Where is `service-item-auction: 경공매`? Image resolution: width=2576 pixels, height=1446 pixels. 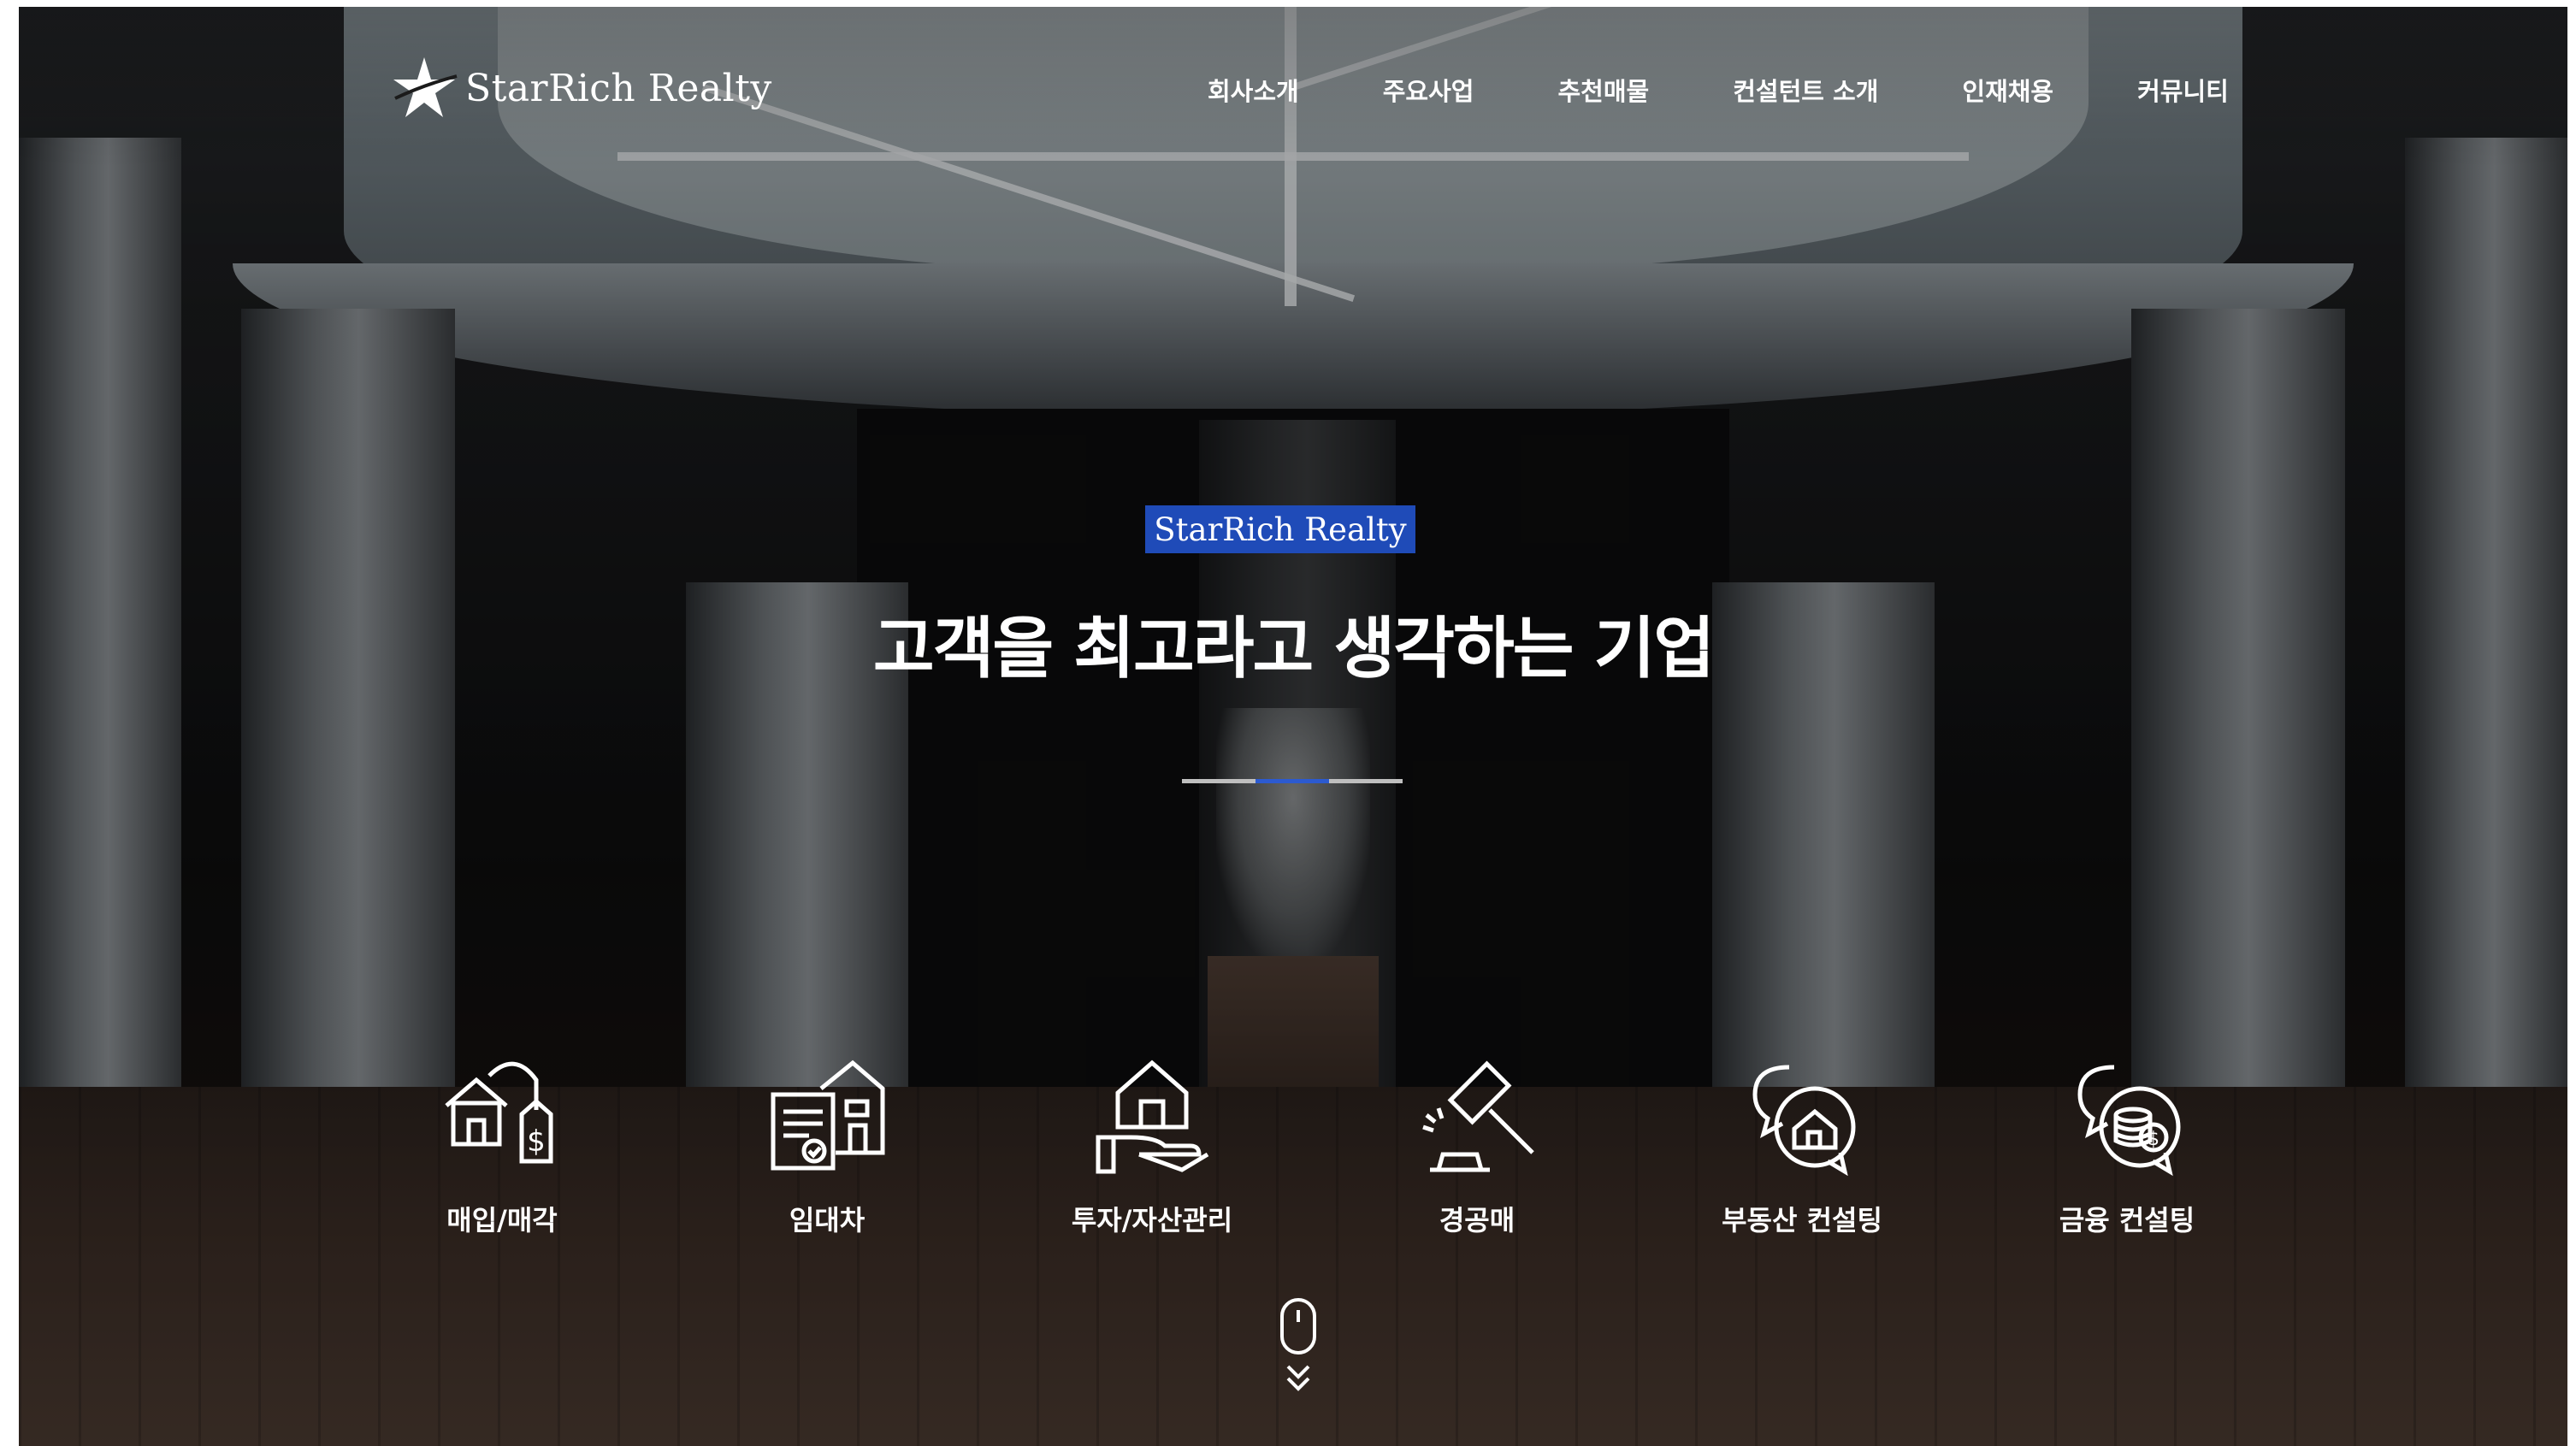 service-item-auction: 경공매 is located at coordinates (1477, 1140).